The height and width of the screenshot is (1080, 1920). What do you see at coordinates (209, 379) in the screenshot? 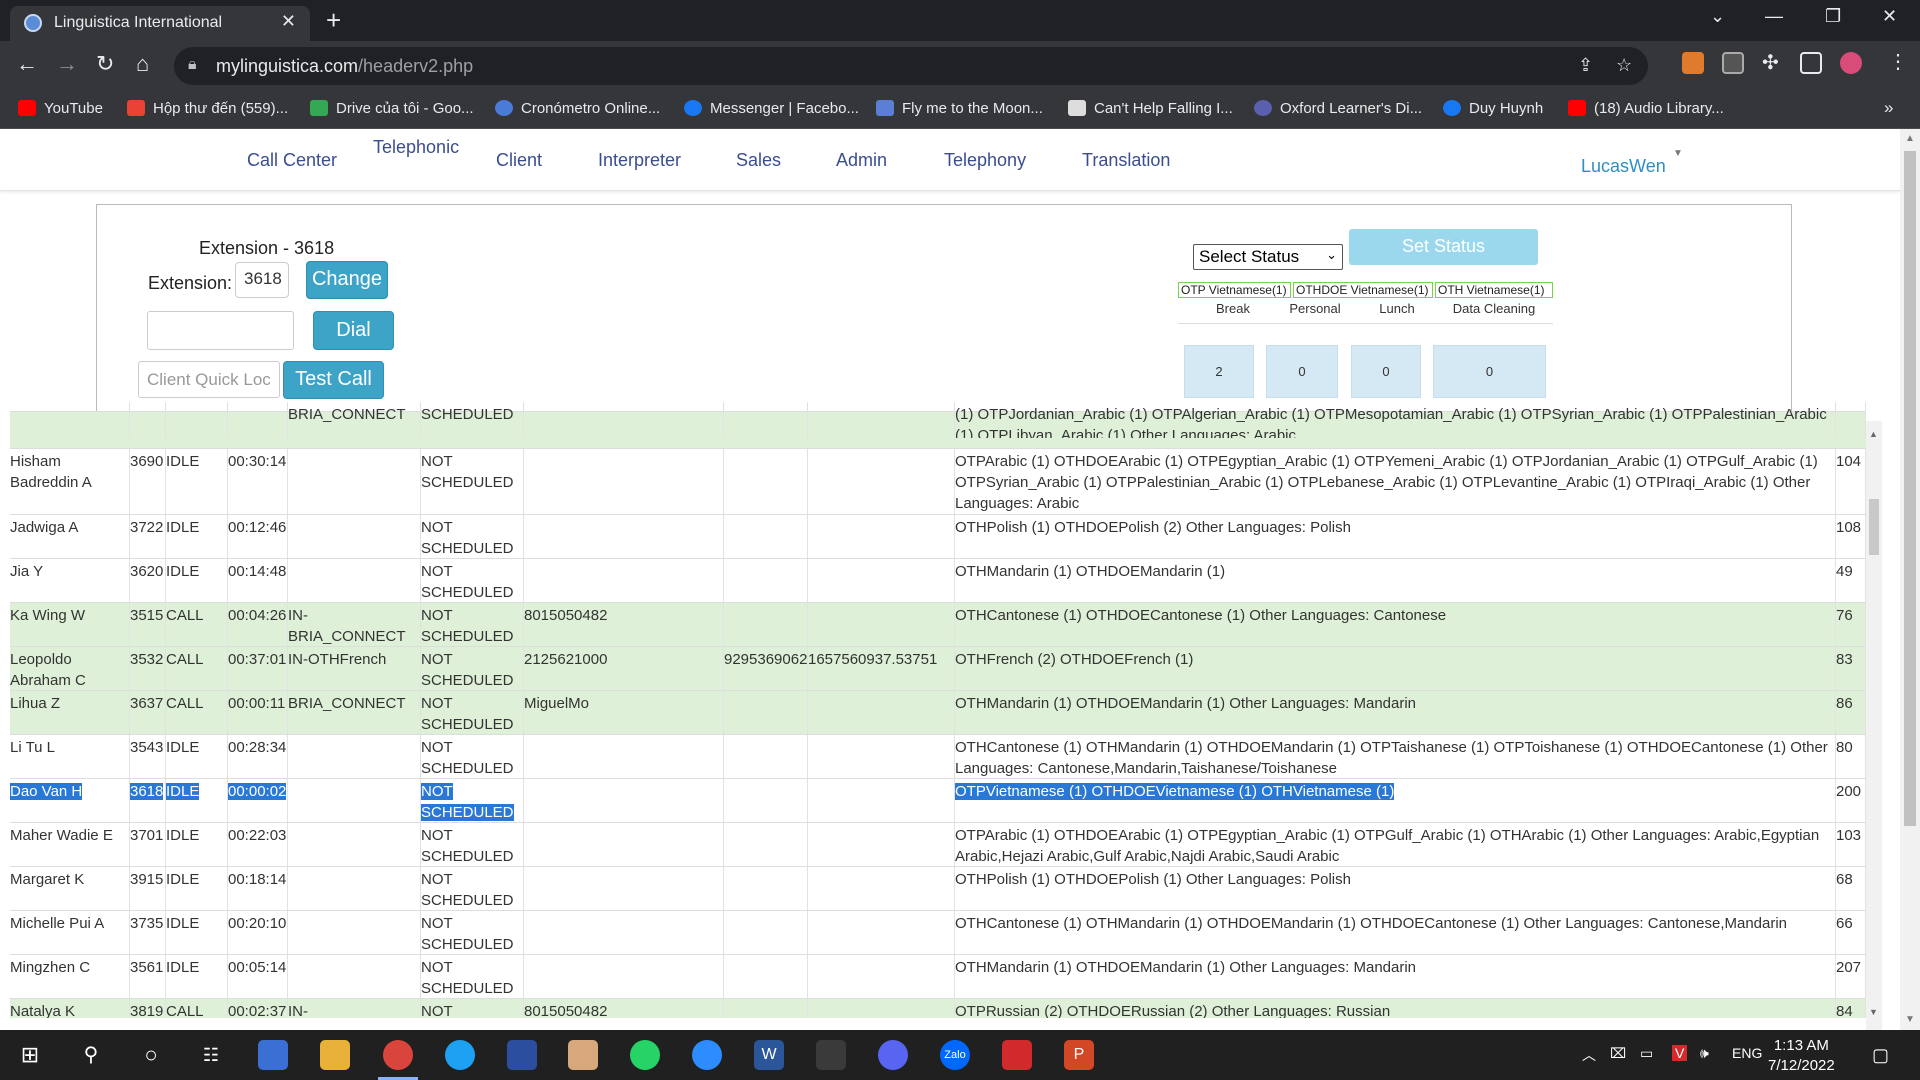
I see `client-quick-lookup-input: Client Quick Loc` at bounding box center [209, 379].